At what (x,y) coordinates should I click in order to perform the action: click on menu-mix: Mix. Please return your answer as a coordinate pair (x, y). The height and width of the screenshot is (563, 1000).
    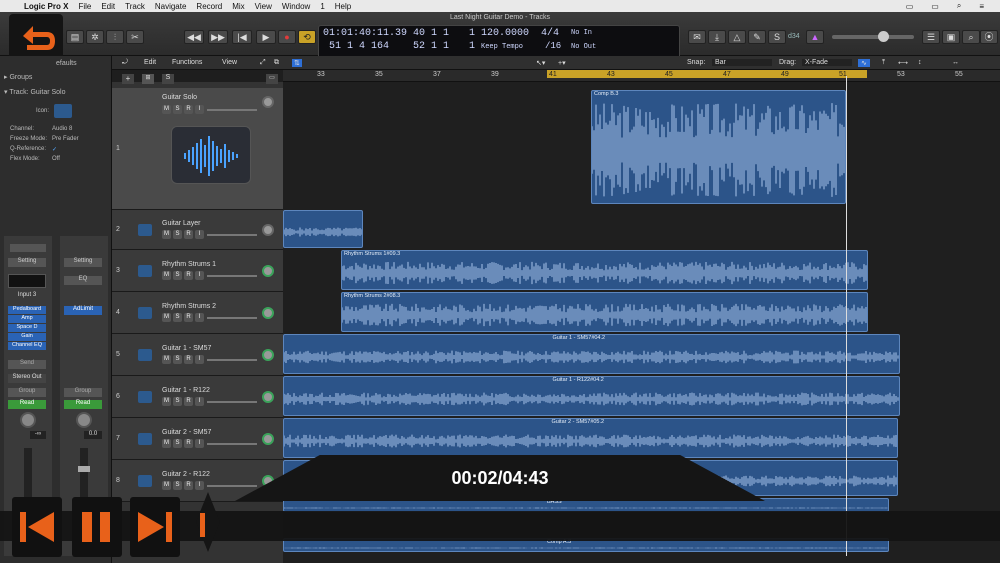
    Looking at the image, I should click on (238, 6).